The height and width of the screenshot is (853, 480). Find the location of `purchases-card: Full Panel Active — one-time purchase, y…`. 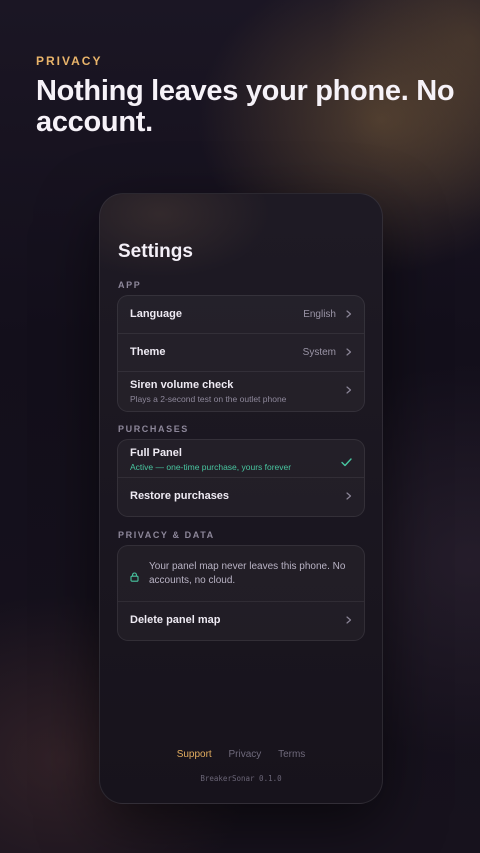

purchases-card: Full Panel Active — one-time purchase, y… is located at coordinates (241, 478).